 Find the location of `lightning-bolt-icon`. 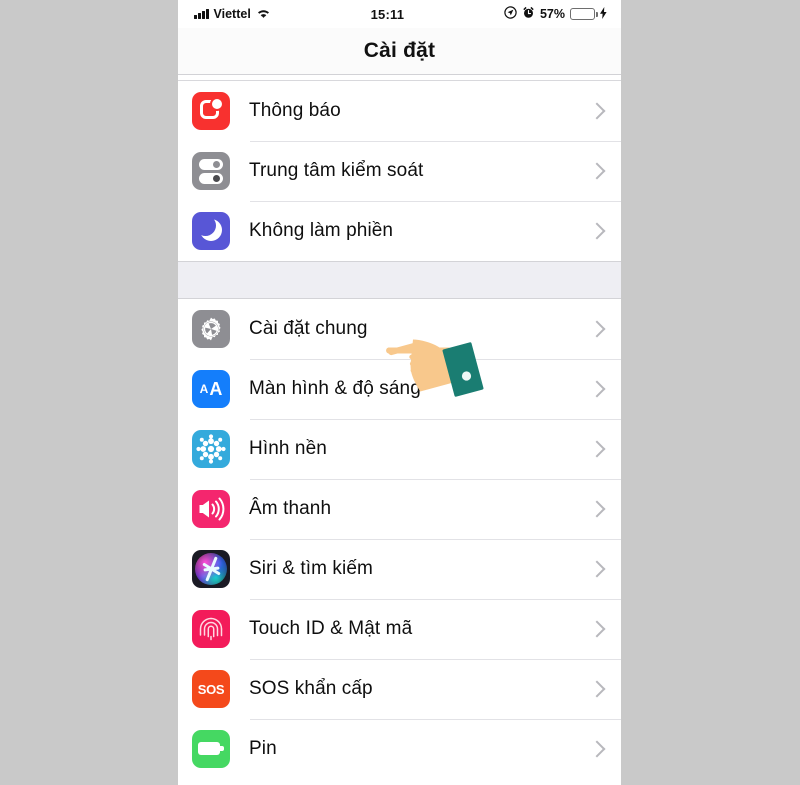

lightning-bolt-icon is located at coordinates (603, 14).